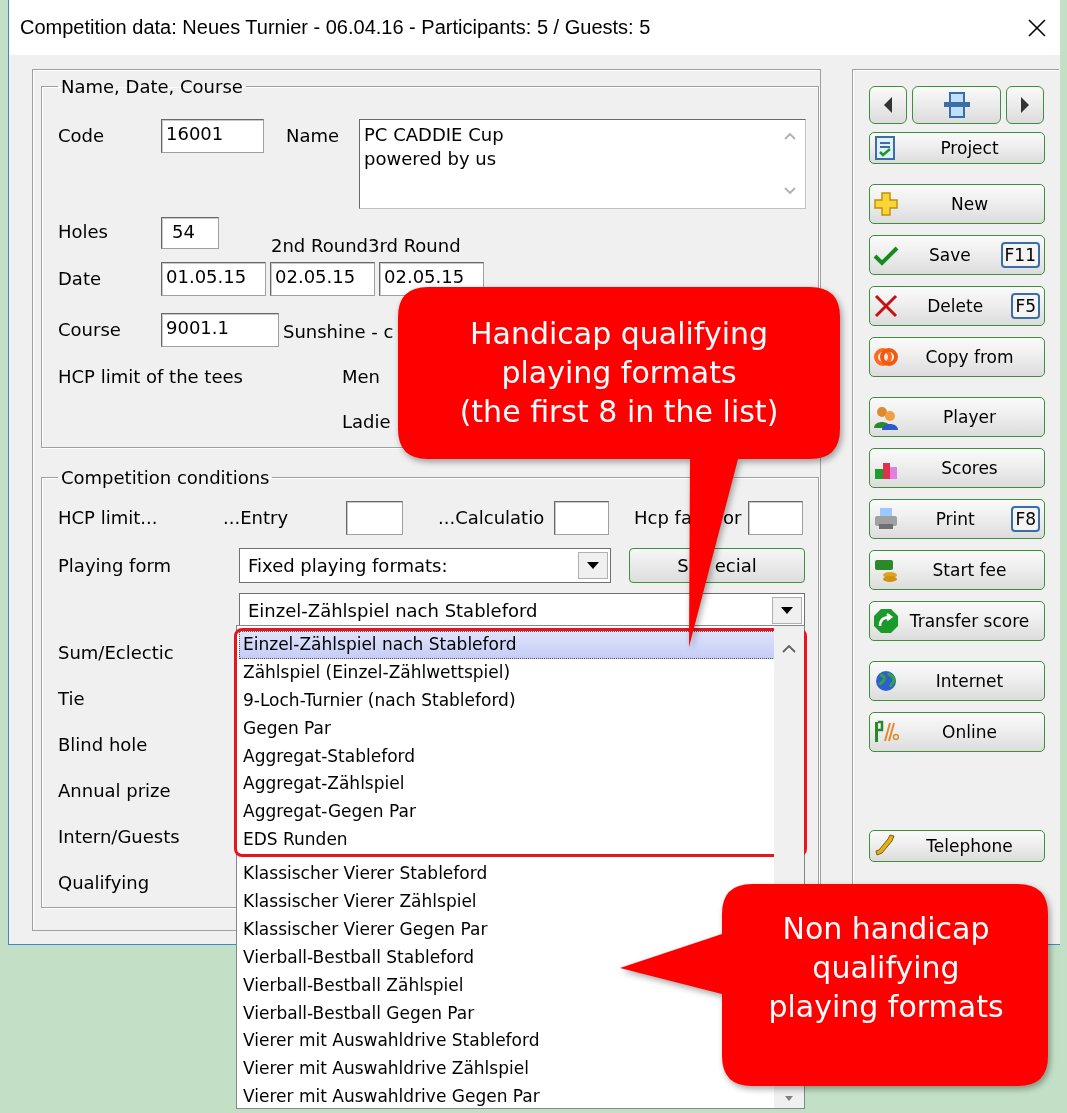 The image size is (1067, 1113). Describe the element at coordinates (507, 874) in the screenshot. I see `list-item: Klassischer Vierer Stableford` at that location.